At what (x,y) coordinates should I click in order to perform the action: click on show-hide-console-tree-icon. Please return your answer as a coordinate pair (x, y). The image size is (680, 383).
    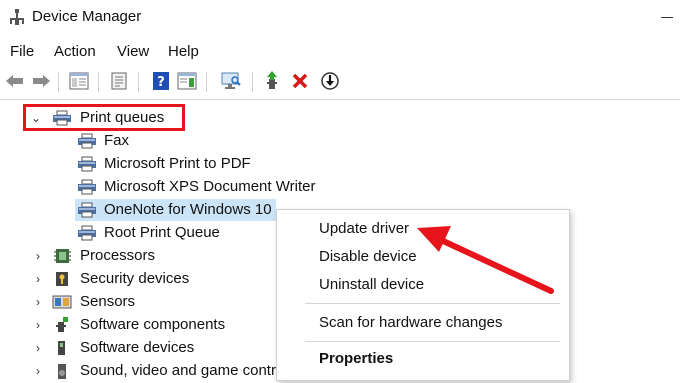
    Looking at the image, I should click on (79, 81).